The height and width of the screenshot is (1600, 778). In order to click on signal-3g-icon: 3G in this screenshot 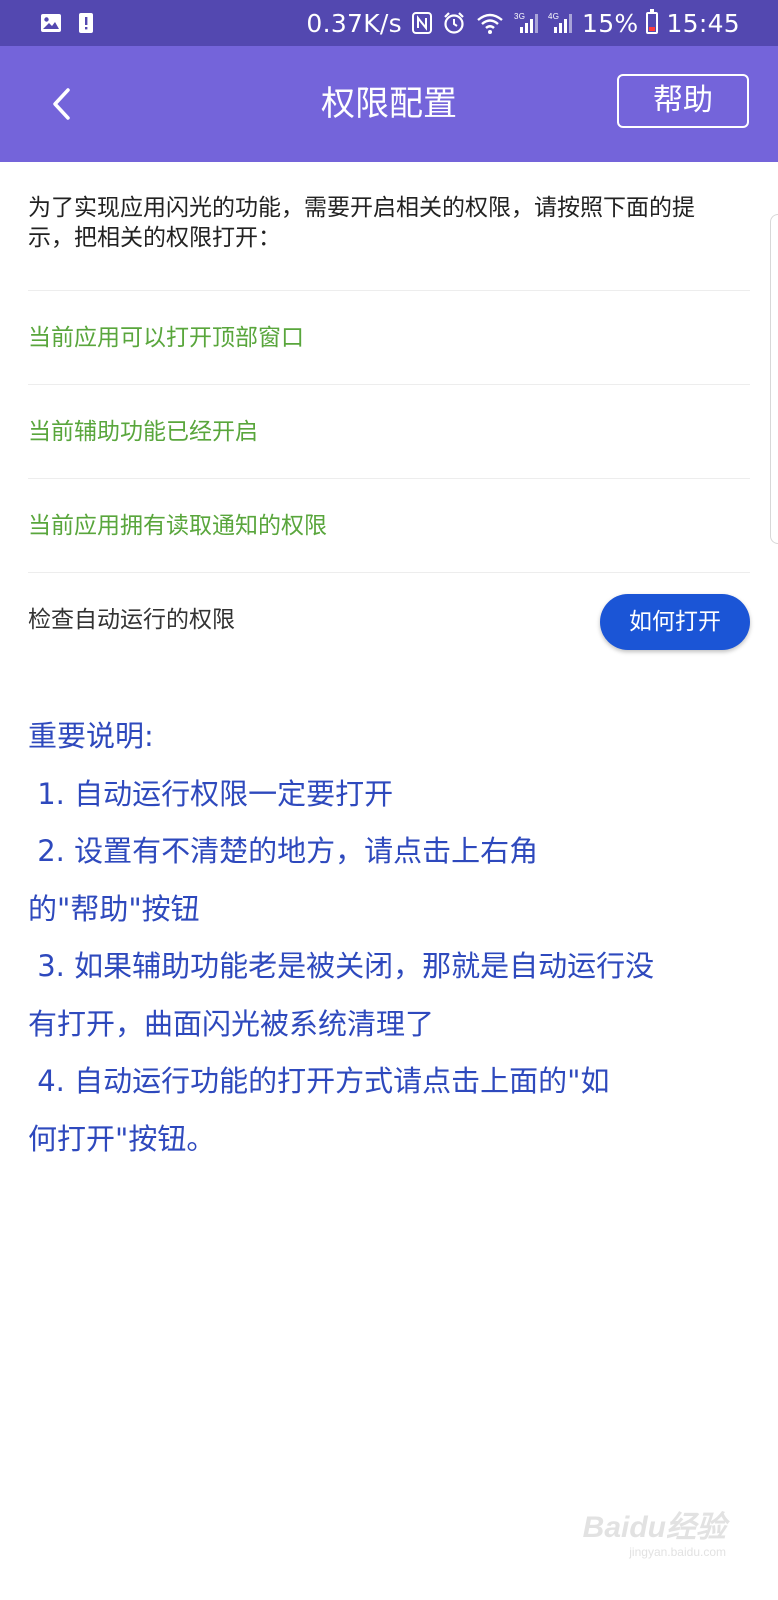, I will do `click(526, 22)`.